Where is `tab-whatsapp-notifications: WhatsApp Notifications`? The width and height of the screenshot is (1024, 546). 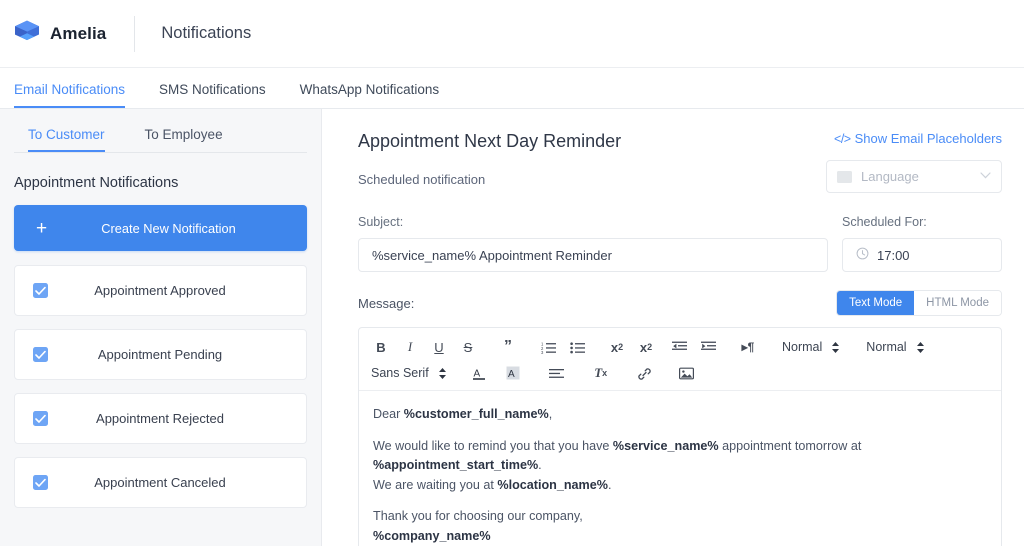 tab-whatsapp-notifications: WhatsApp Notifications is located at coordinates (370, 95).